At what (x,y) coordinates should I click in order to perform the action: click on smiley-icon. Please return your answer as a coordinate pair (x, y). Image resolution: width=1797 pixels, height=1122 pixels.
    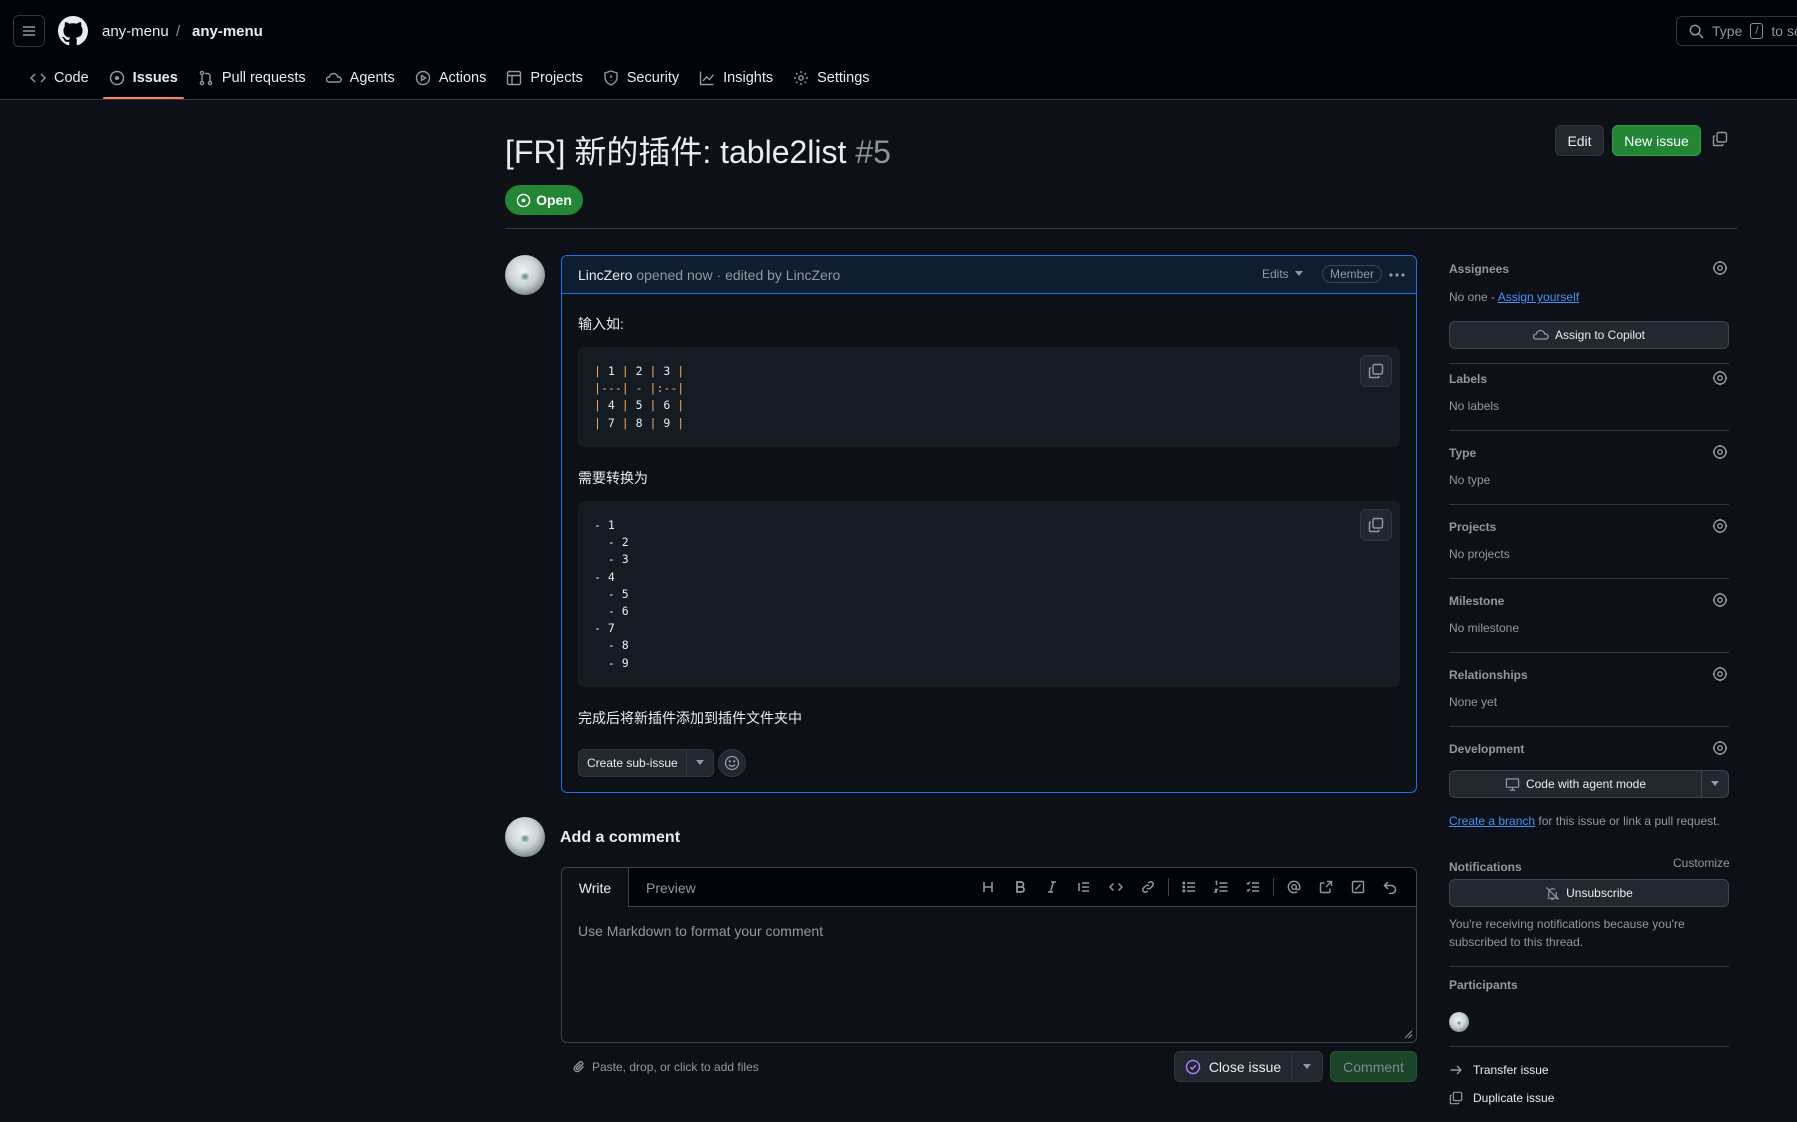
    Looking at the image, I should click on (732, 763).